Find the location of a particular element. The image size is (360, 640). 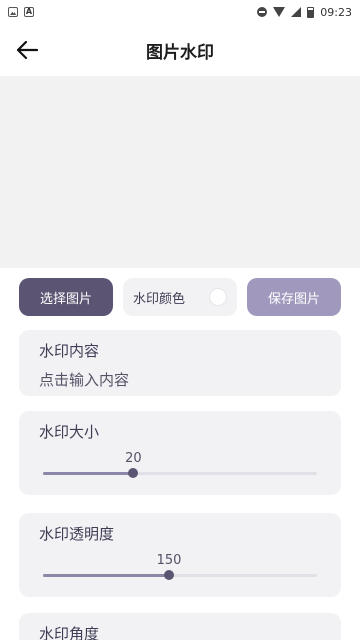

save-image-button: 保存图片 is located at coordinates (294, 297).